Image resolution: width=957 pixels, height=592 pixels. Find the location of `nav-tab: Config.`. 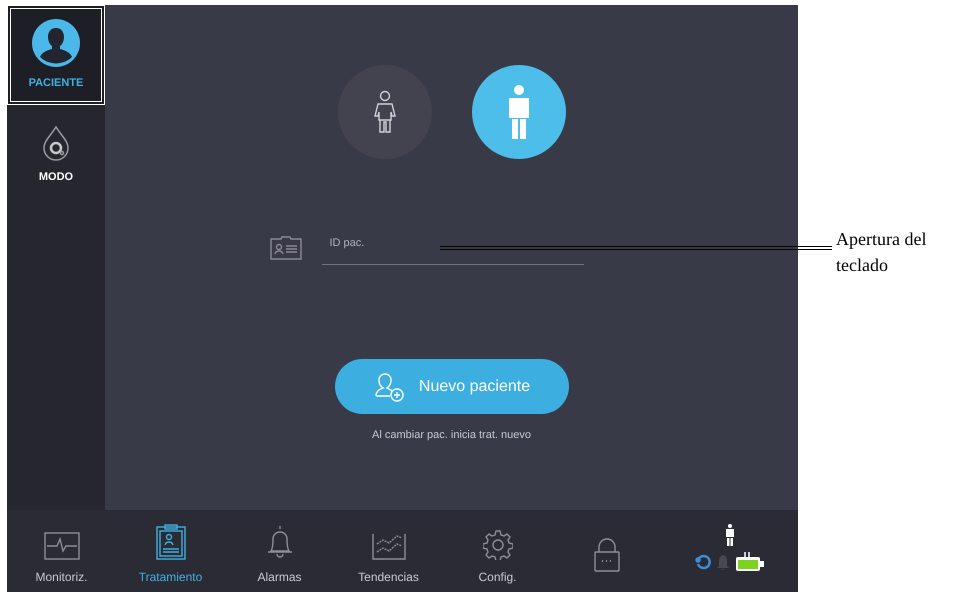

nav-tab: Config. is located at coordinates (497, 551).